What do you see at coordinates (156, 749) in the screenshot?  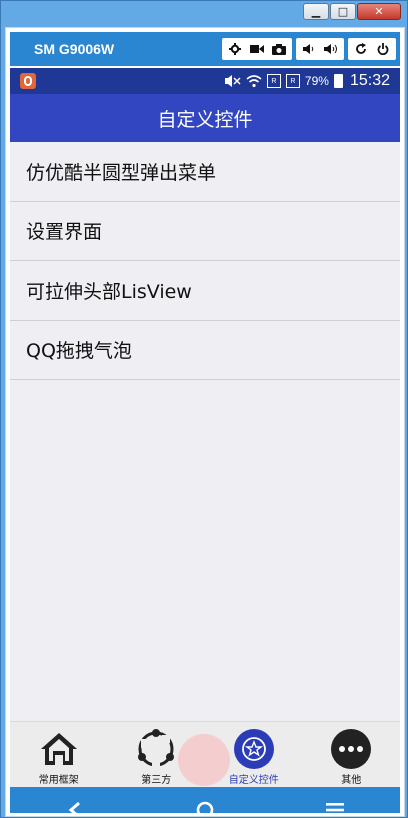 I see `sync-circle-icon` at bounding box center [156, 749].